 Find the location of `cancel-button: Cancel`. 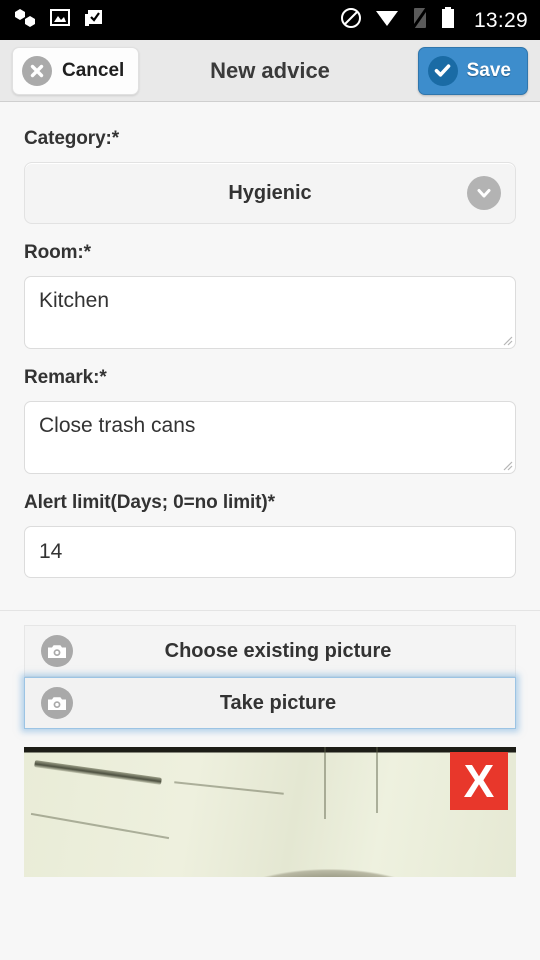

cancel-button: Cancel is located at coordinates (76, 70).